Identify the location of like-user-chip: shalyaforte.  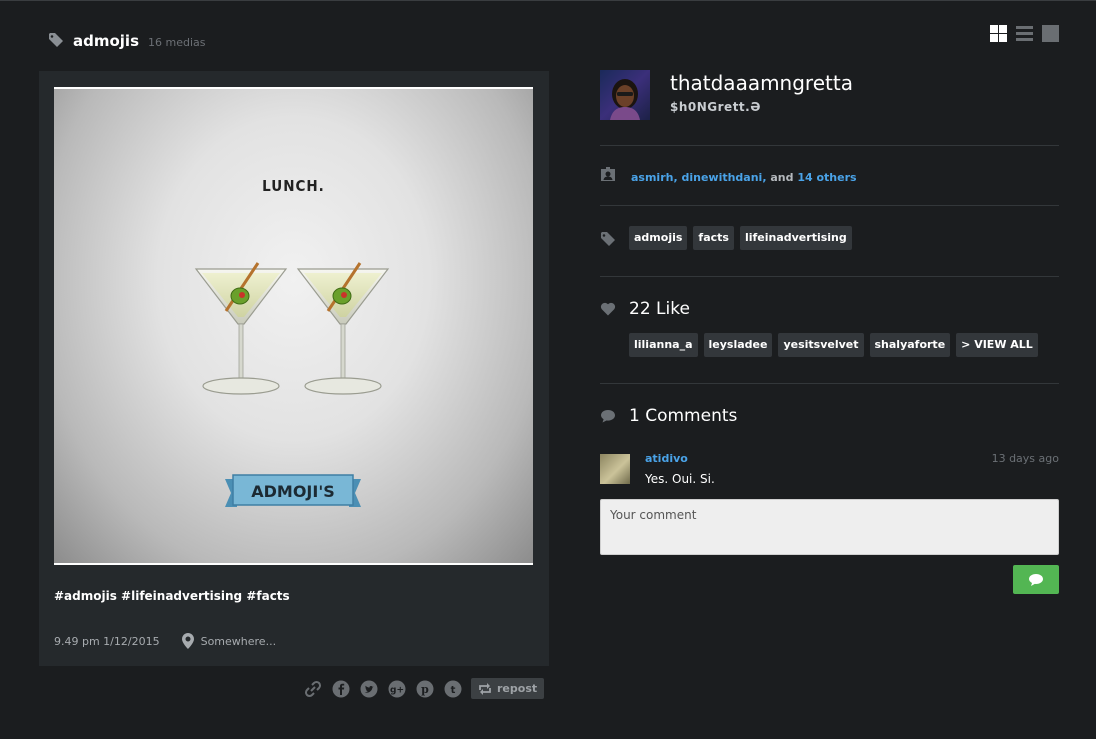
(910, 345).